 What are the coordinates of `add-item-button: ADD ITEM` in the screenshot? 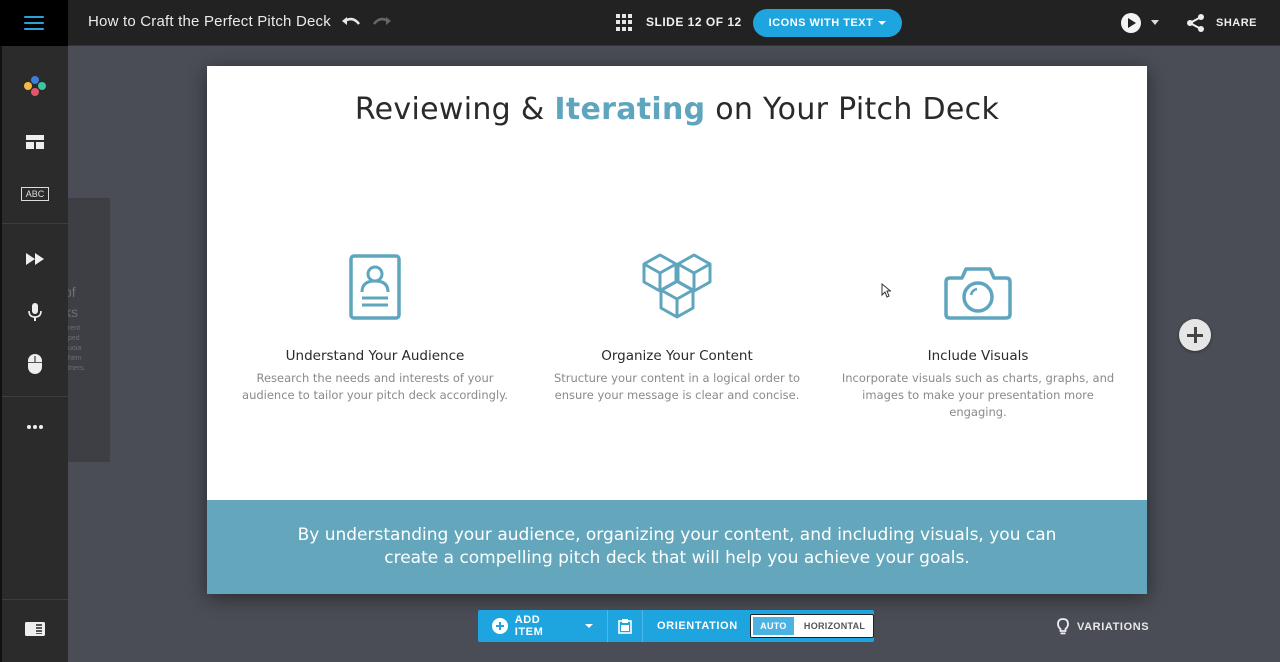 It's located at (543, 626).